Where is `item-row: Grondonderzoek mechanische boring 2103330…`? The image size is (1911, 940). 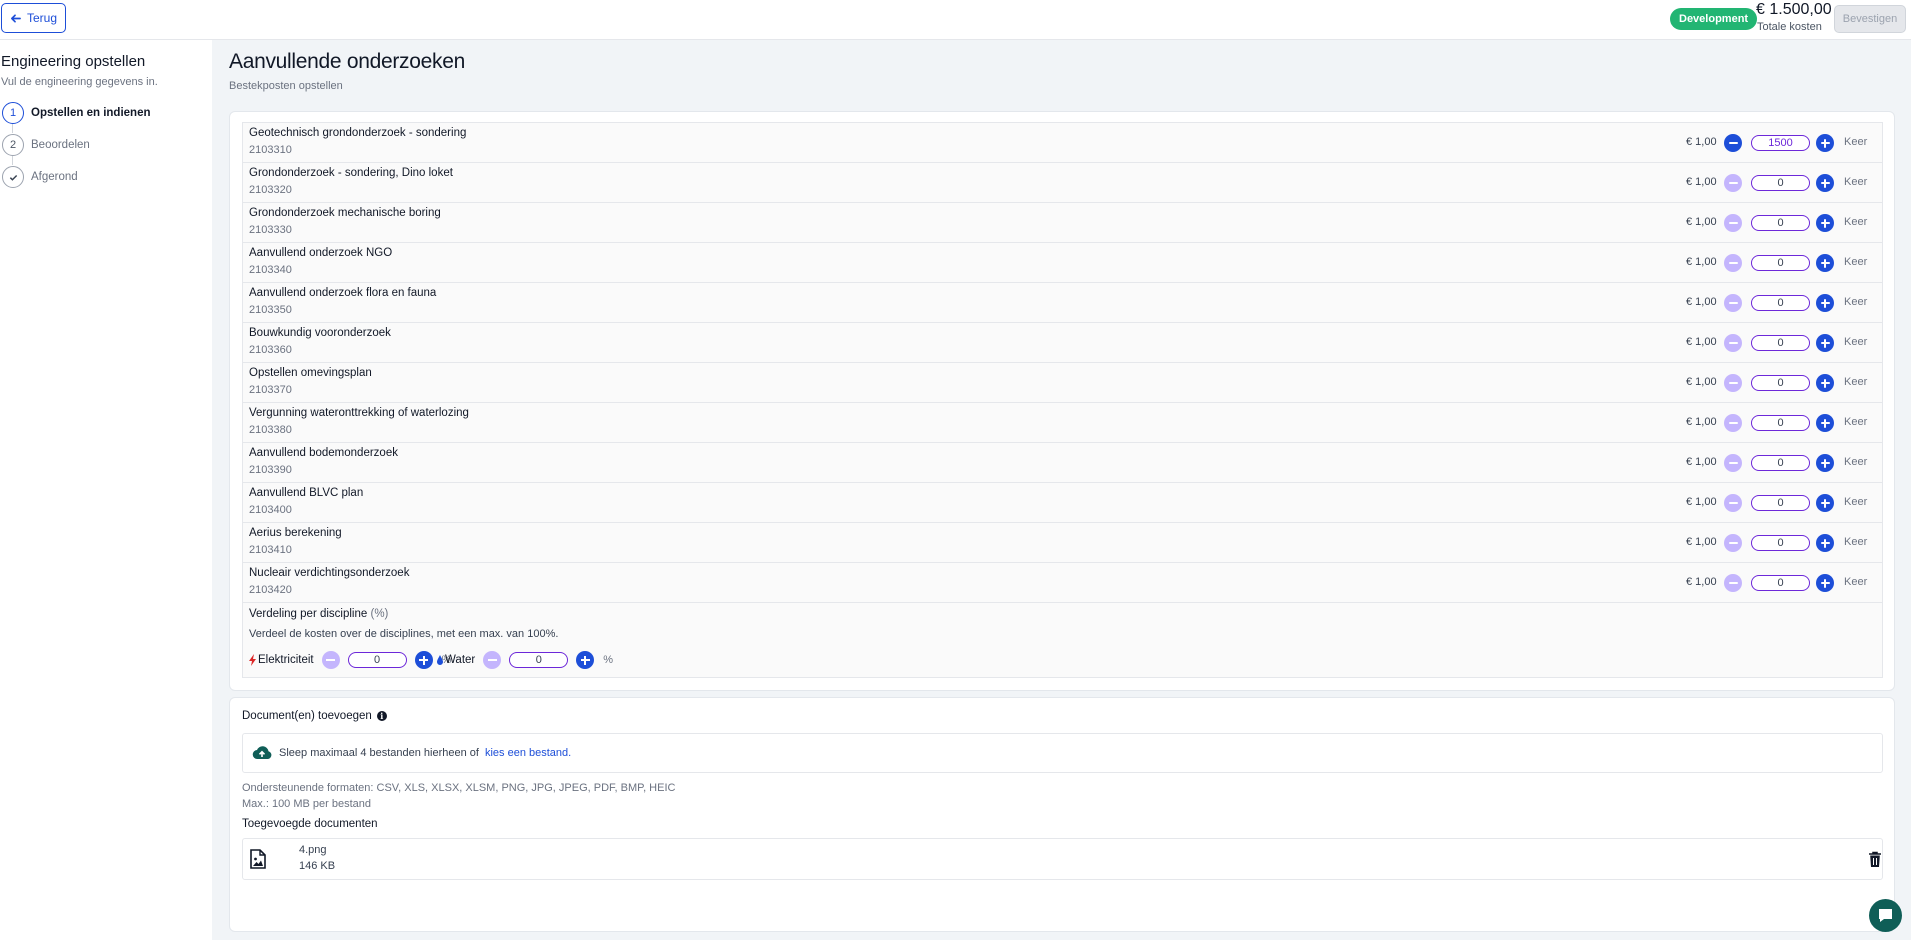 item-row: Grondonderzoek mechanische boring 2103330… is located at coordinates (1062, 223).